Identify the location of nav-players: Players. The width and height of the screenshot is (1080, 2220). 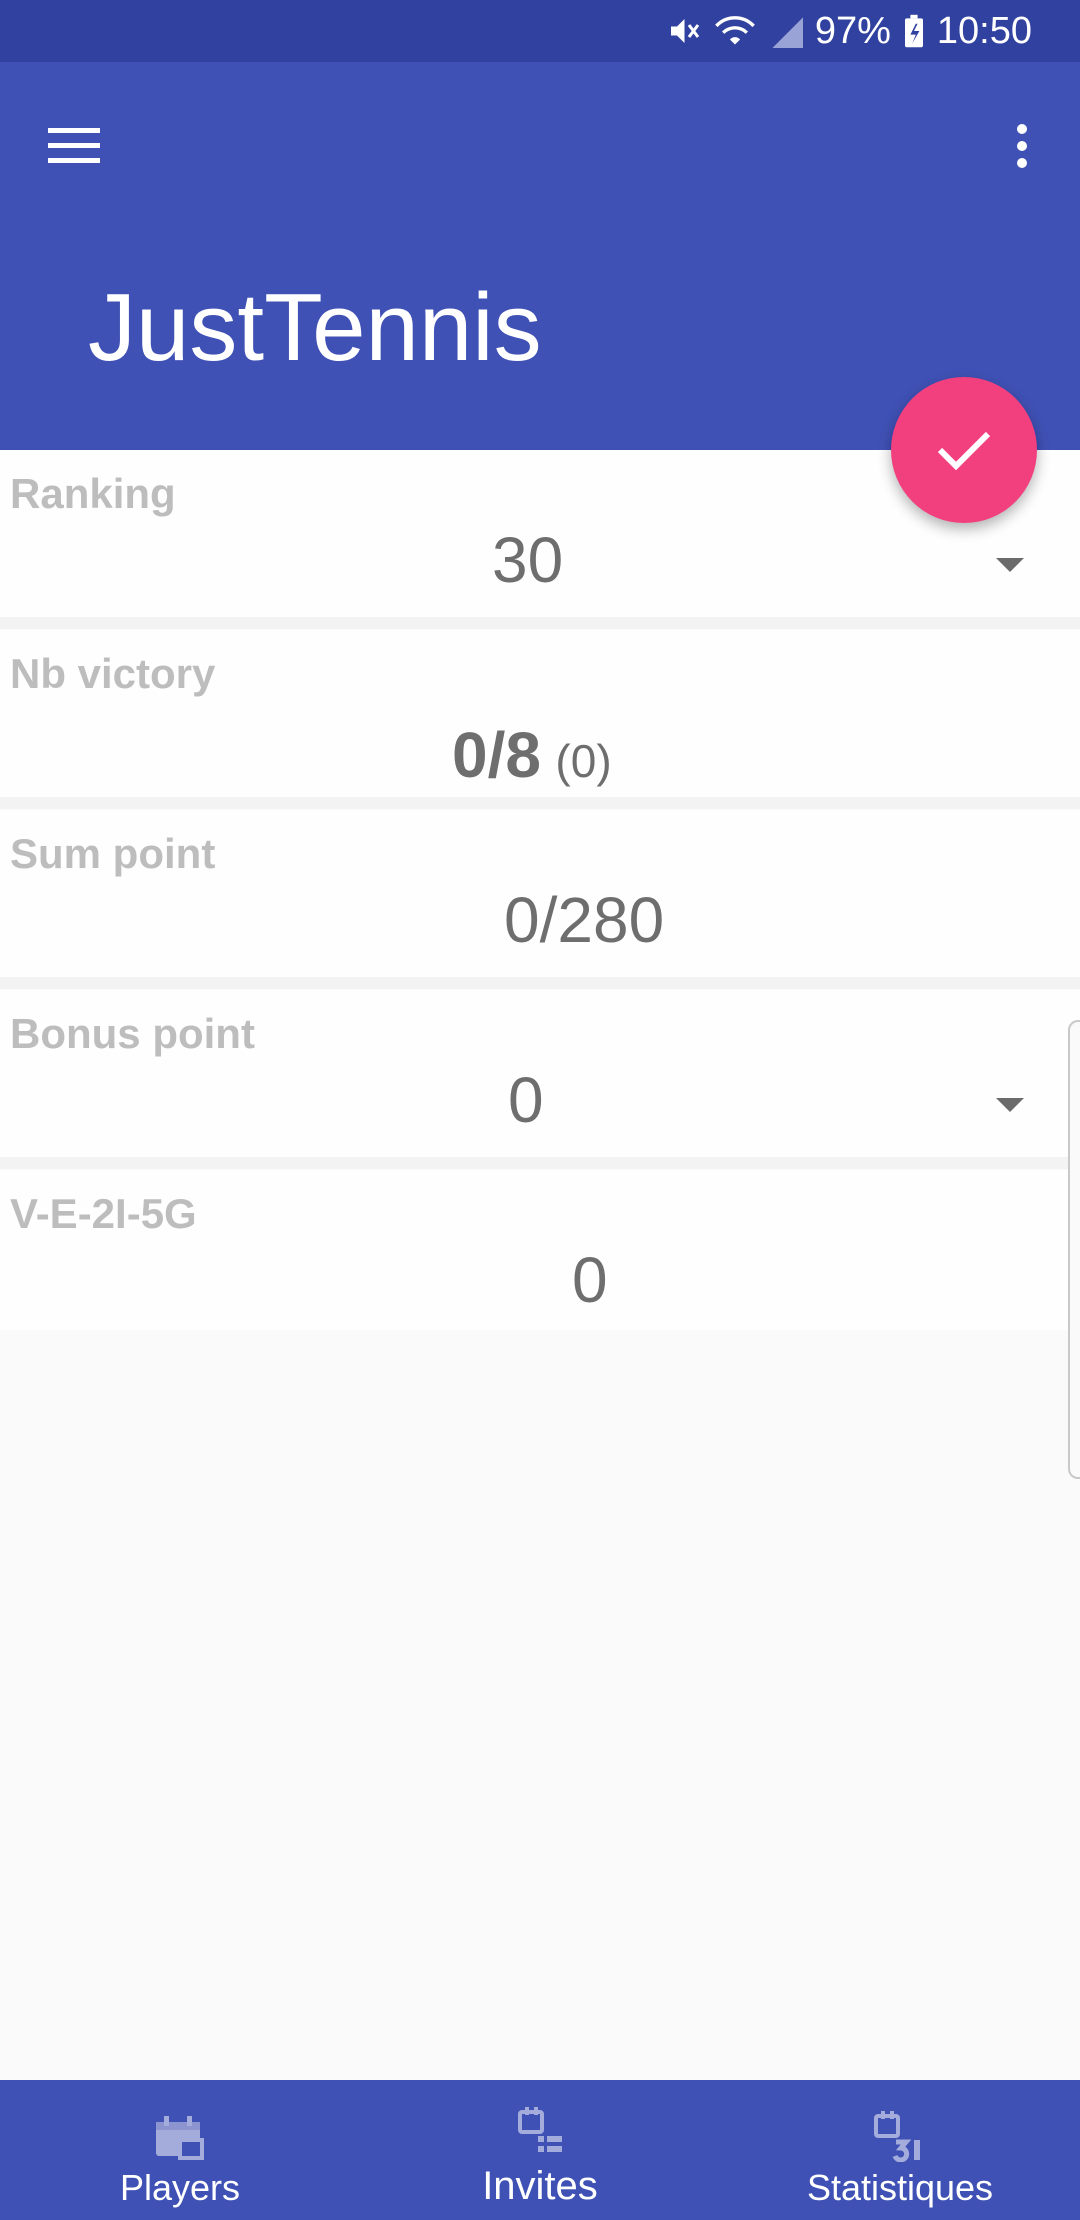
(180, 2150).